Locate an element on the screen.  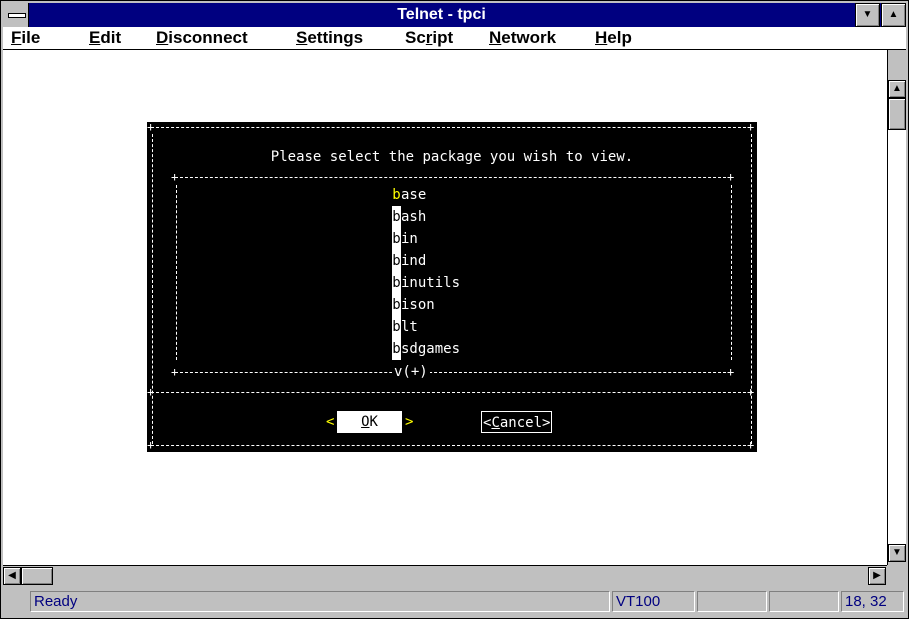
vertical-scroll-track is located at coordinates (897, 337).